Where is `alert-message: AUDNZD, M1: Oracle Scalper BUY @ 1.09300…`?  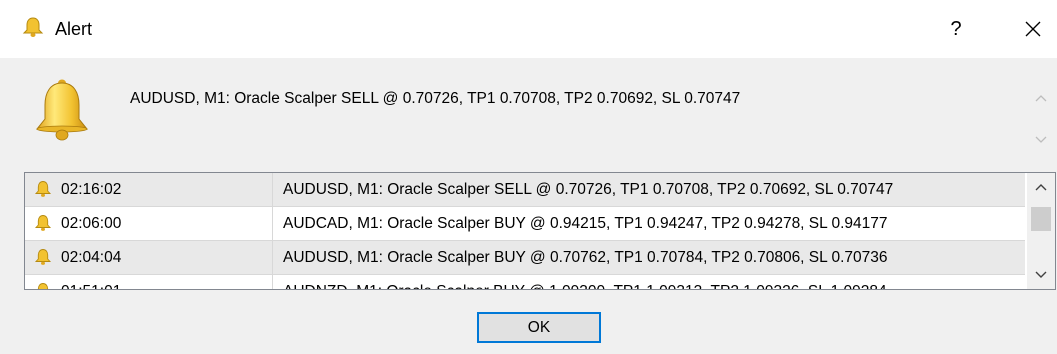 alert-message: AUDNZD, M1: Oracle Scalper BUY @ 1.09300… is located at coordinates (585, 286).